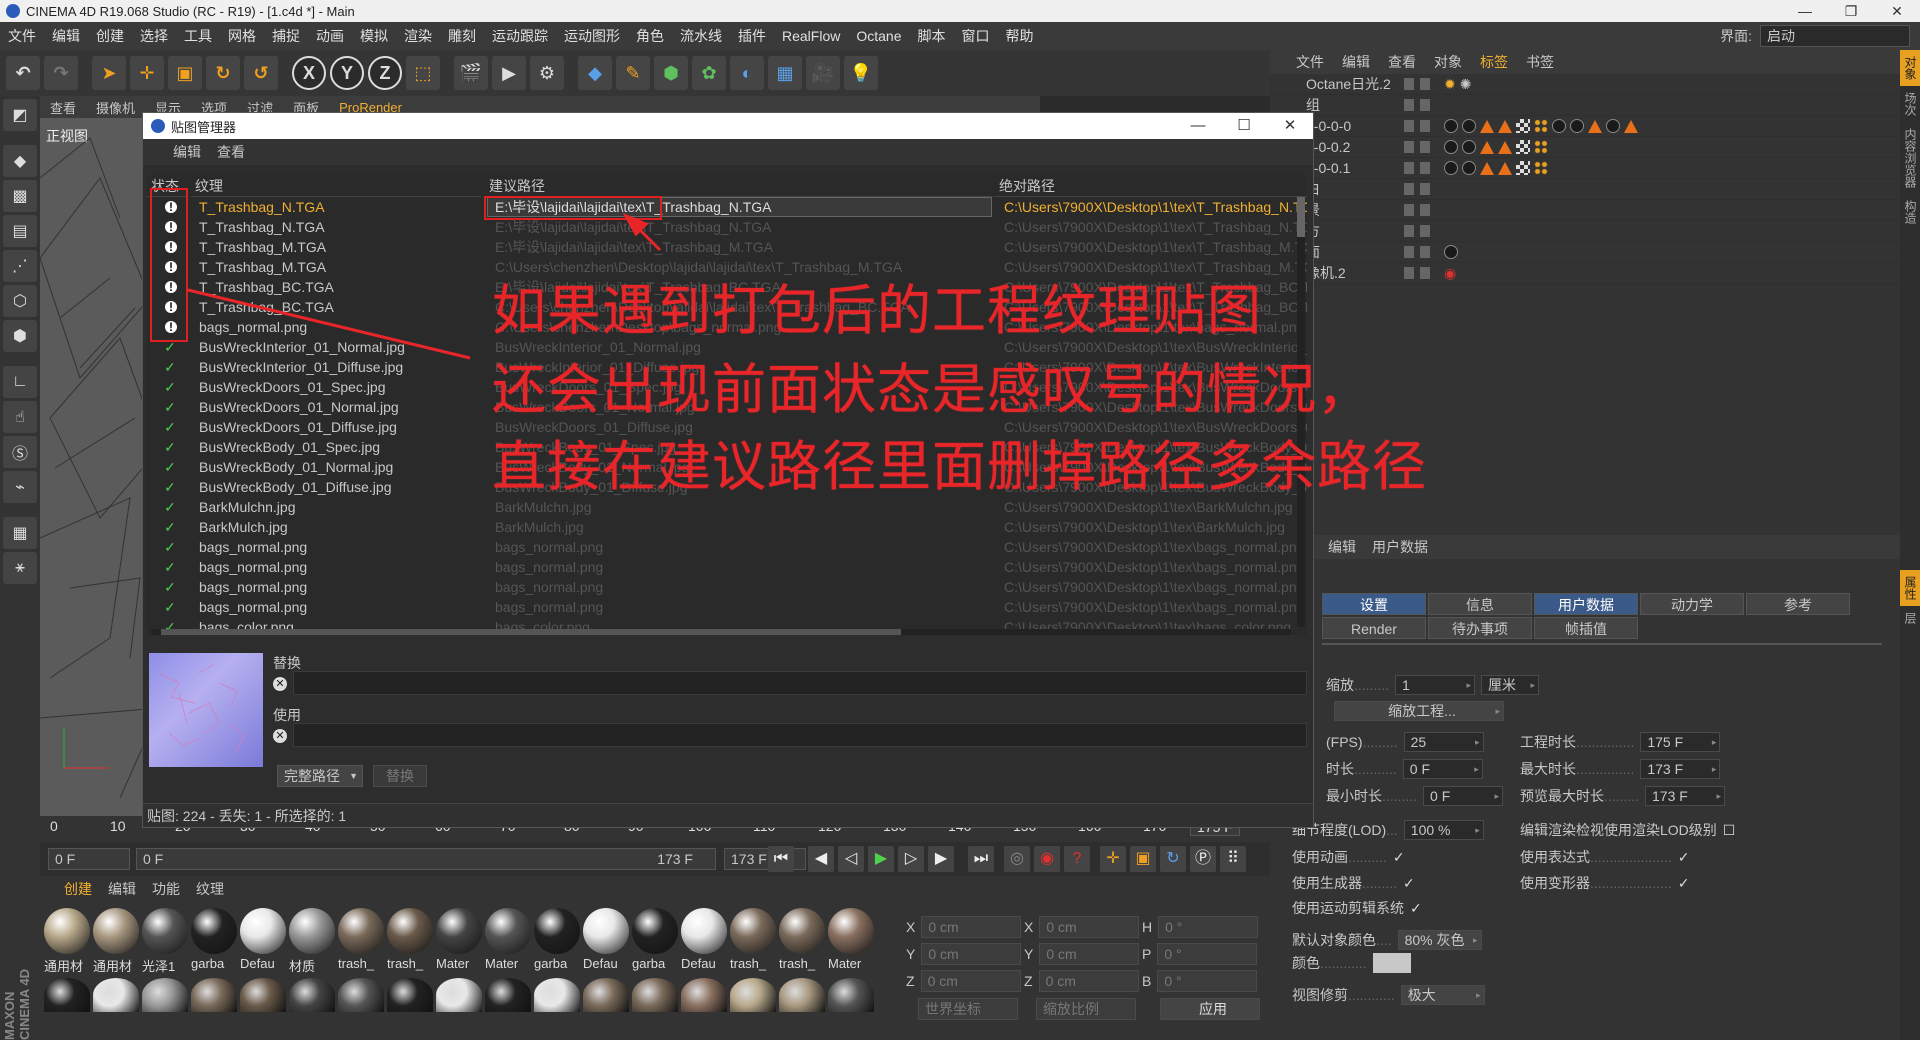  I want to click on annotation-arrows, so click(424, 286).